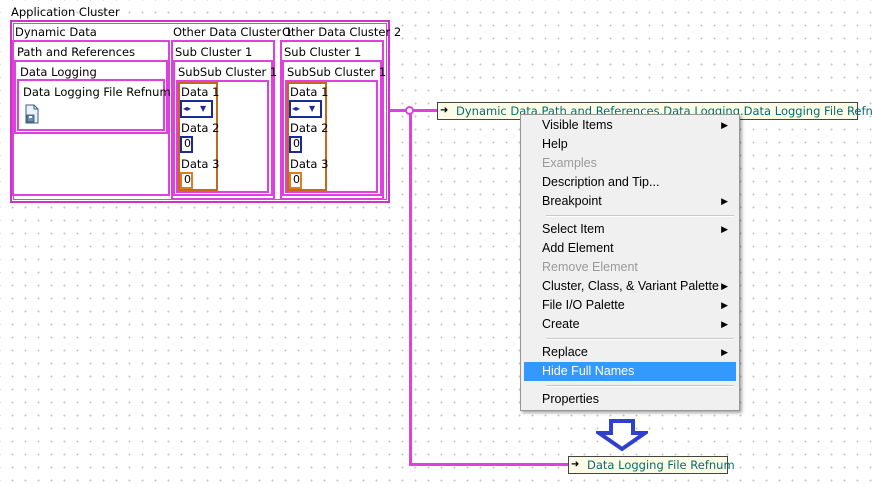 Image resolution: width=872 pixels, height=484 pixels. Describe the element at coordinates (570, 399) in the screenshot. I see `menu-item-label: Properties` at that location.